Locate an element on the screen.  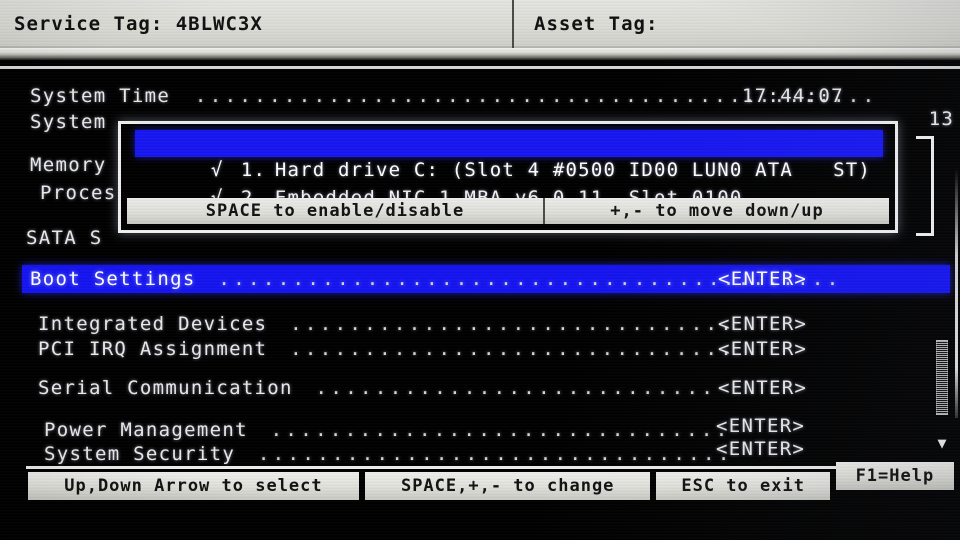
row-system: System is located at coordinates (68, 122).